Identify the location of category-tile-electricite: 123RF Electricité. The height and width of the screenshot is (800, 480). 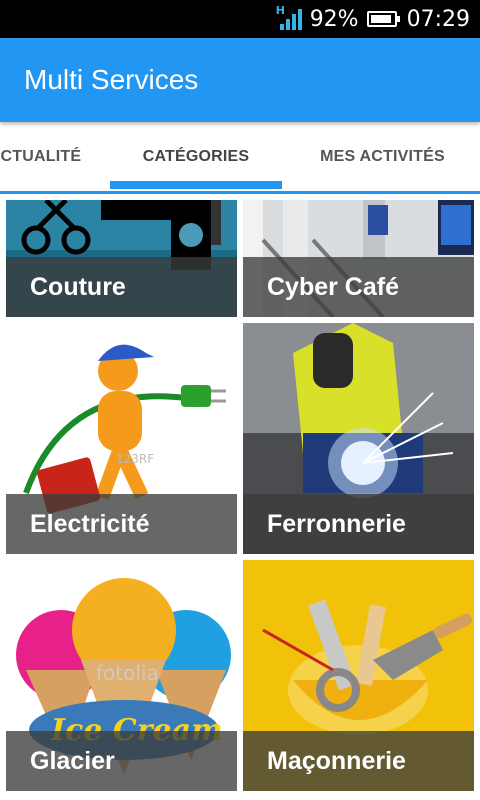
(121, 438).